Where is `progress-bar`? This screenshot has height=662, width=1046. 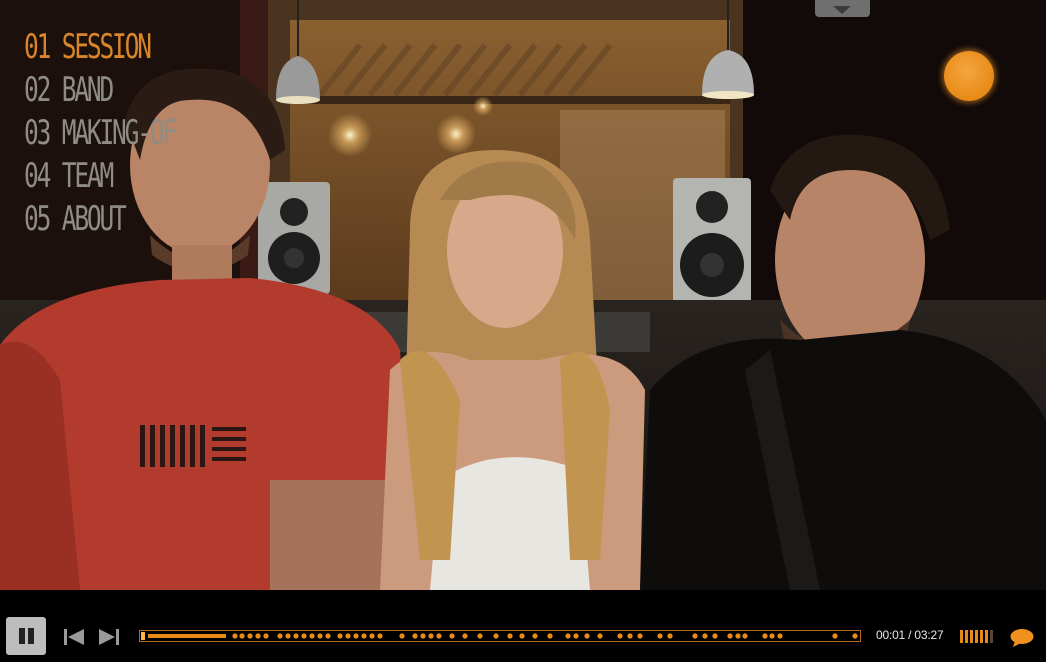
progress-bar is located at coordinates (500, 636).